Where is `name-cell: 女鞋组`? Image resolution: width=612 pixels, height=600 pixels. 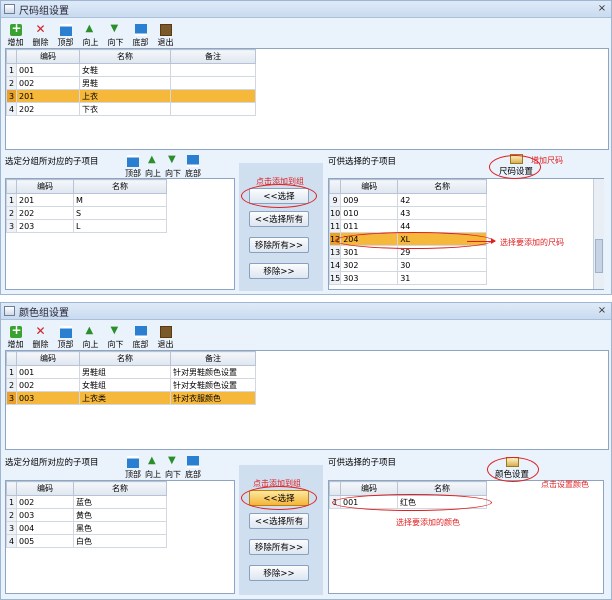 name-cell: 女鞋组 is located at coordinates (125, 385).